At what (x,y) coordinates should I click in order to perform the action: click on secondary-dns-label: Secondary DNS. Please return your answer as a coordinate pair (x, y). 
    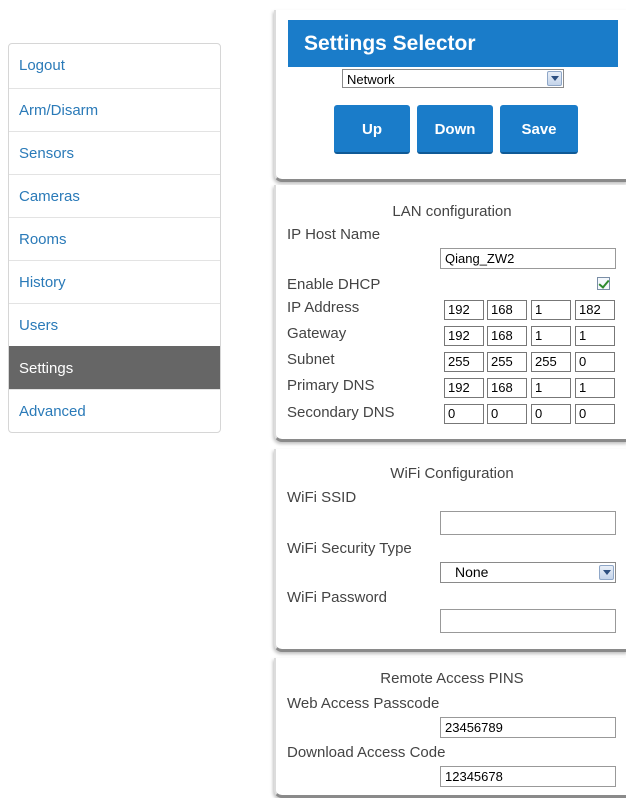
    Looking at the image, I should click on (341, 412).